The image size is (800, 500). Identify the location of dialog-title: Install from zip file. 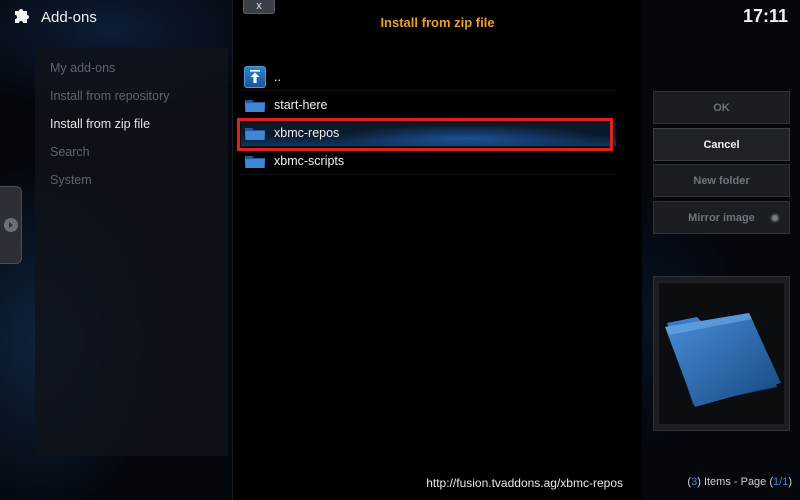
(437, 22).